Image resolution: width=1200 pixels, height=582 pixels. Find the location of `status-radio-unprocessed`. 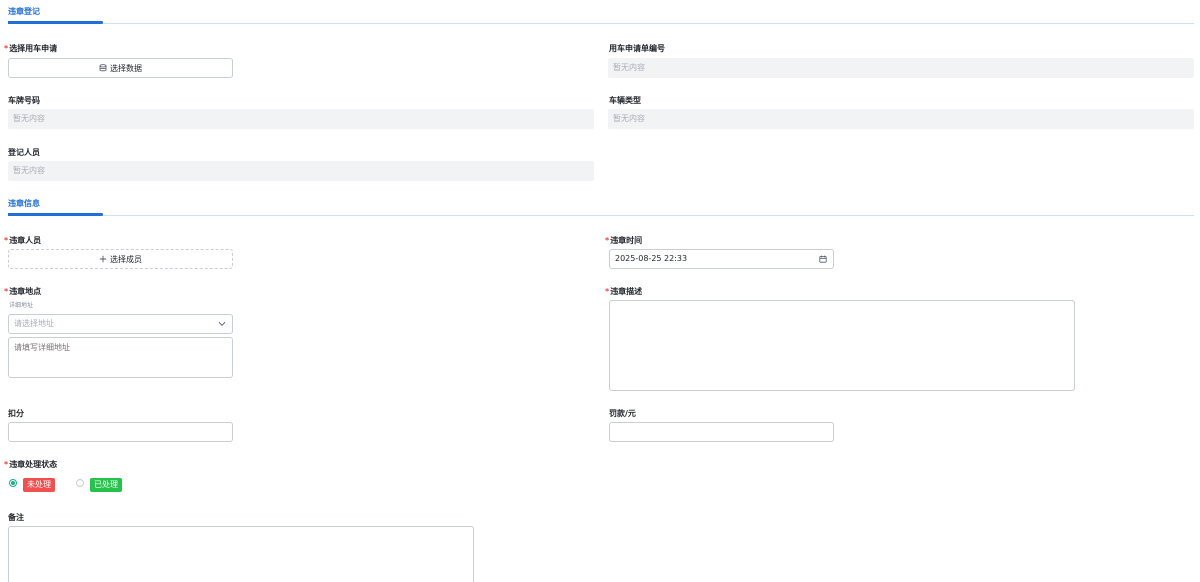

status-radio-unprocessed is located at coordinates (13, 483).